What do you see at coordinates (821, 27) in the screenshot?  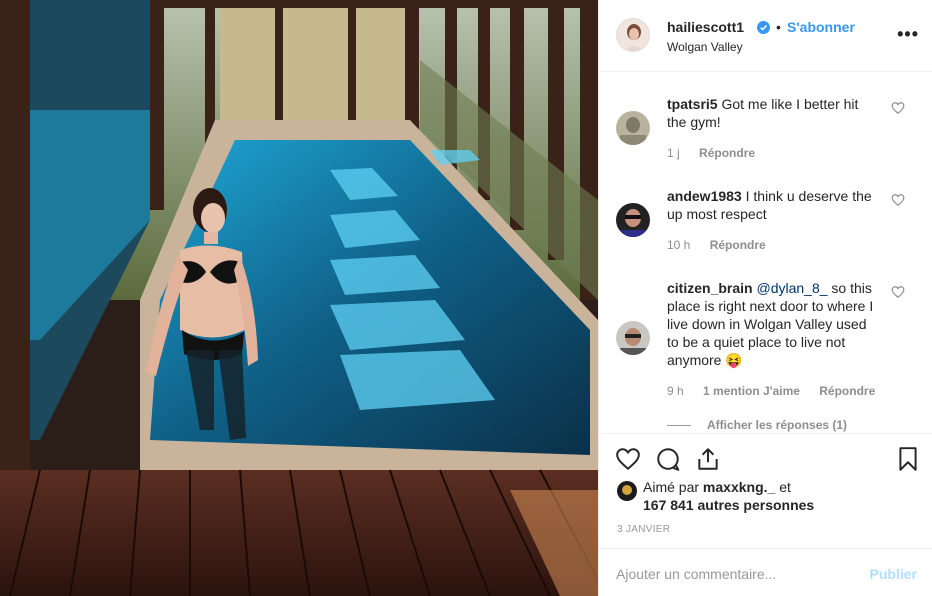 I see `follow-button: S'abonner` at bounding box center [821, 27].